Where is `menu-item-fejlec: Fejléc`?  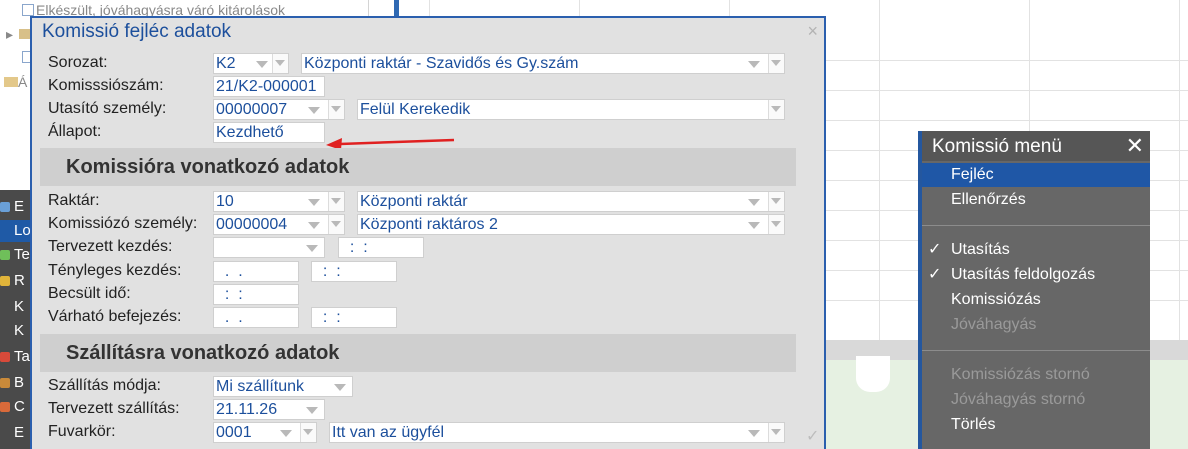
menu-item-fejlec: Fejléc is located at coordinates (1036, 175).